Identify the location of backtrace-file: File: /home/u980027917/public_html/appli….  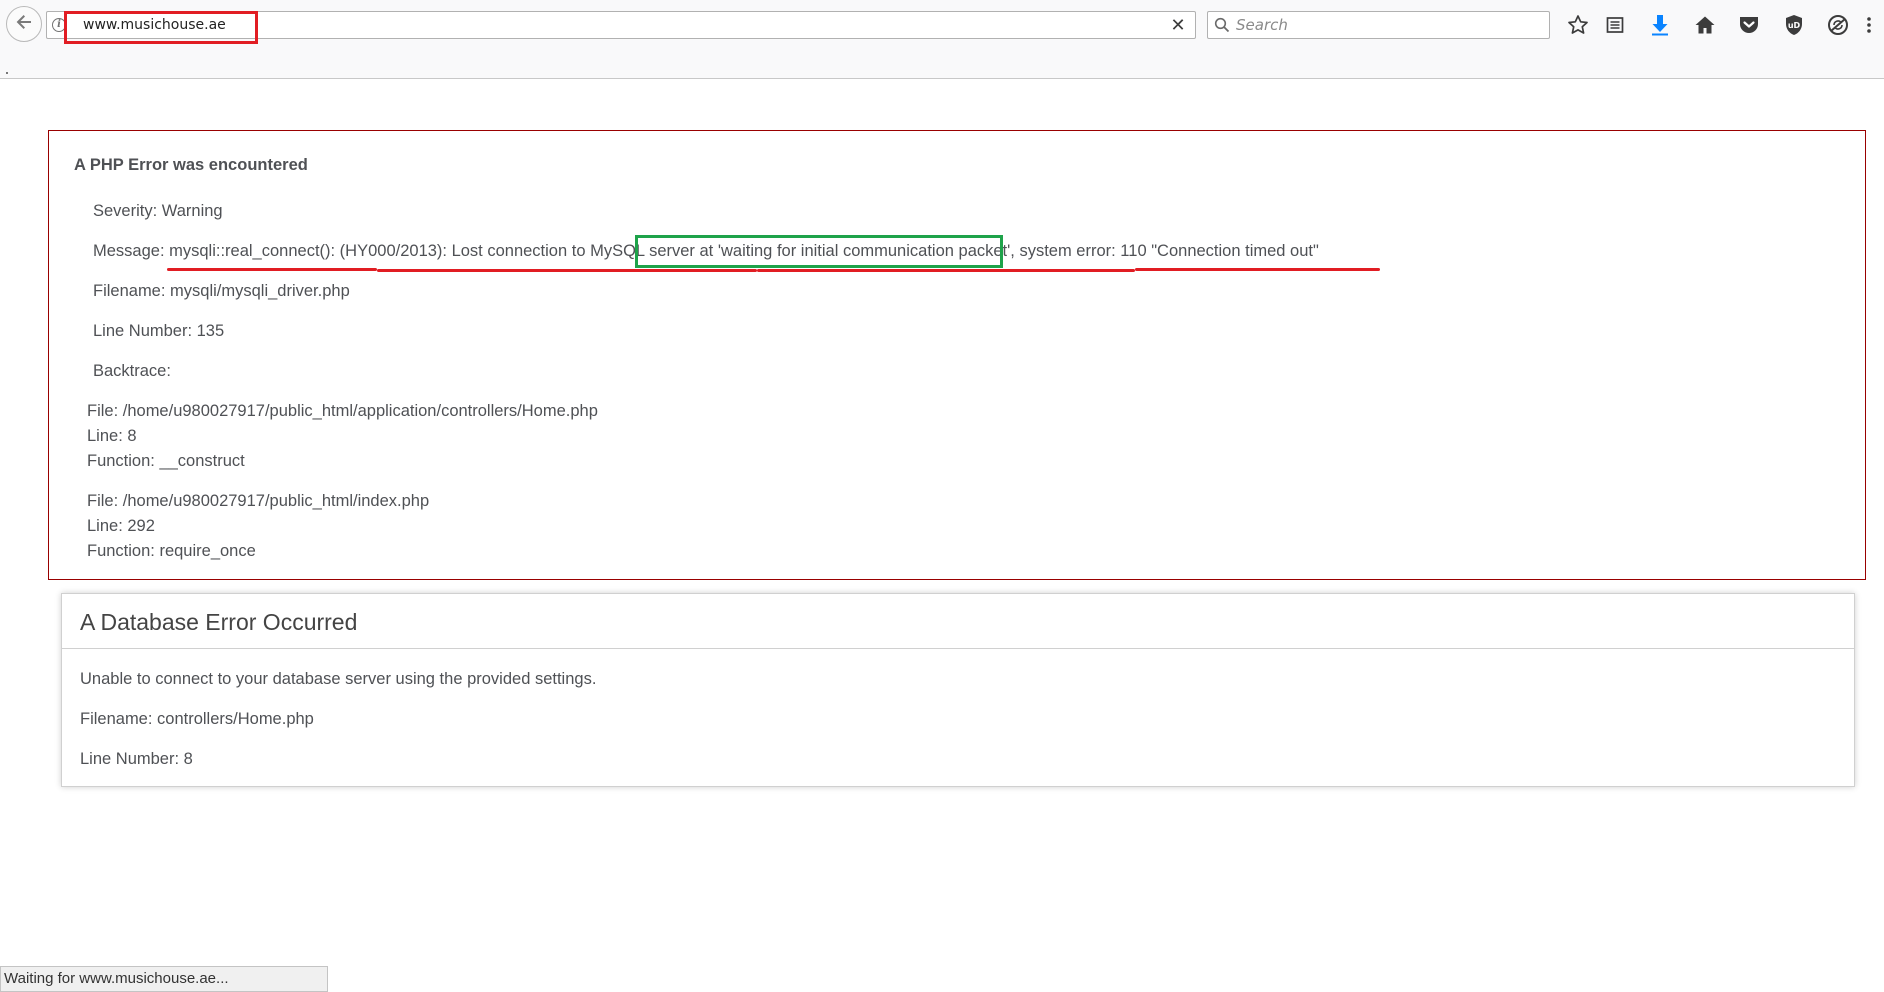
(342, 411).